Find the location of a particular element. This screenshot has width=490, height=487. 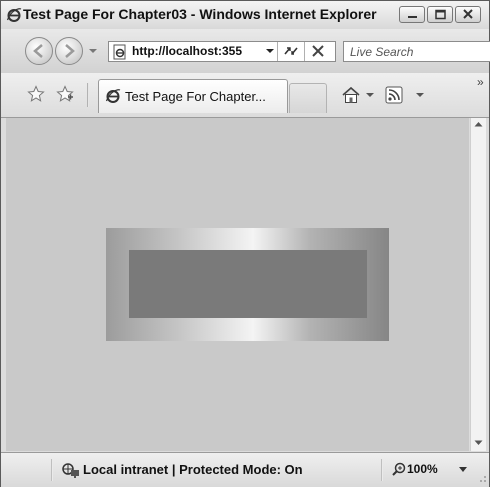

stop-icon is located at coordinates (318, 51).